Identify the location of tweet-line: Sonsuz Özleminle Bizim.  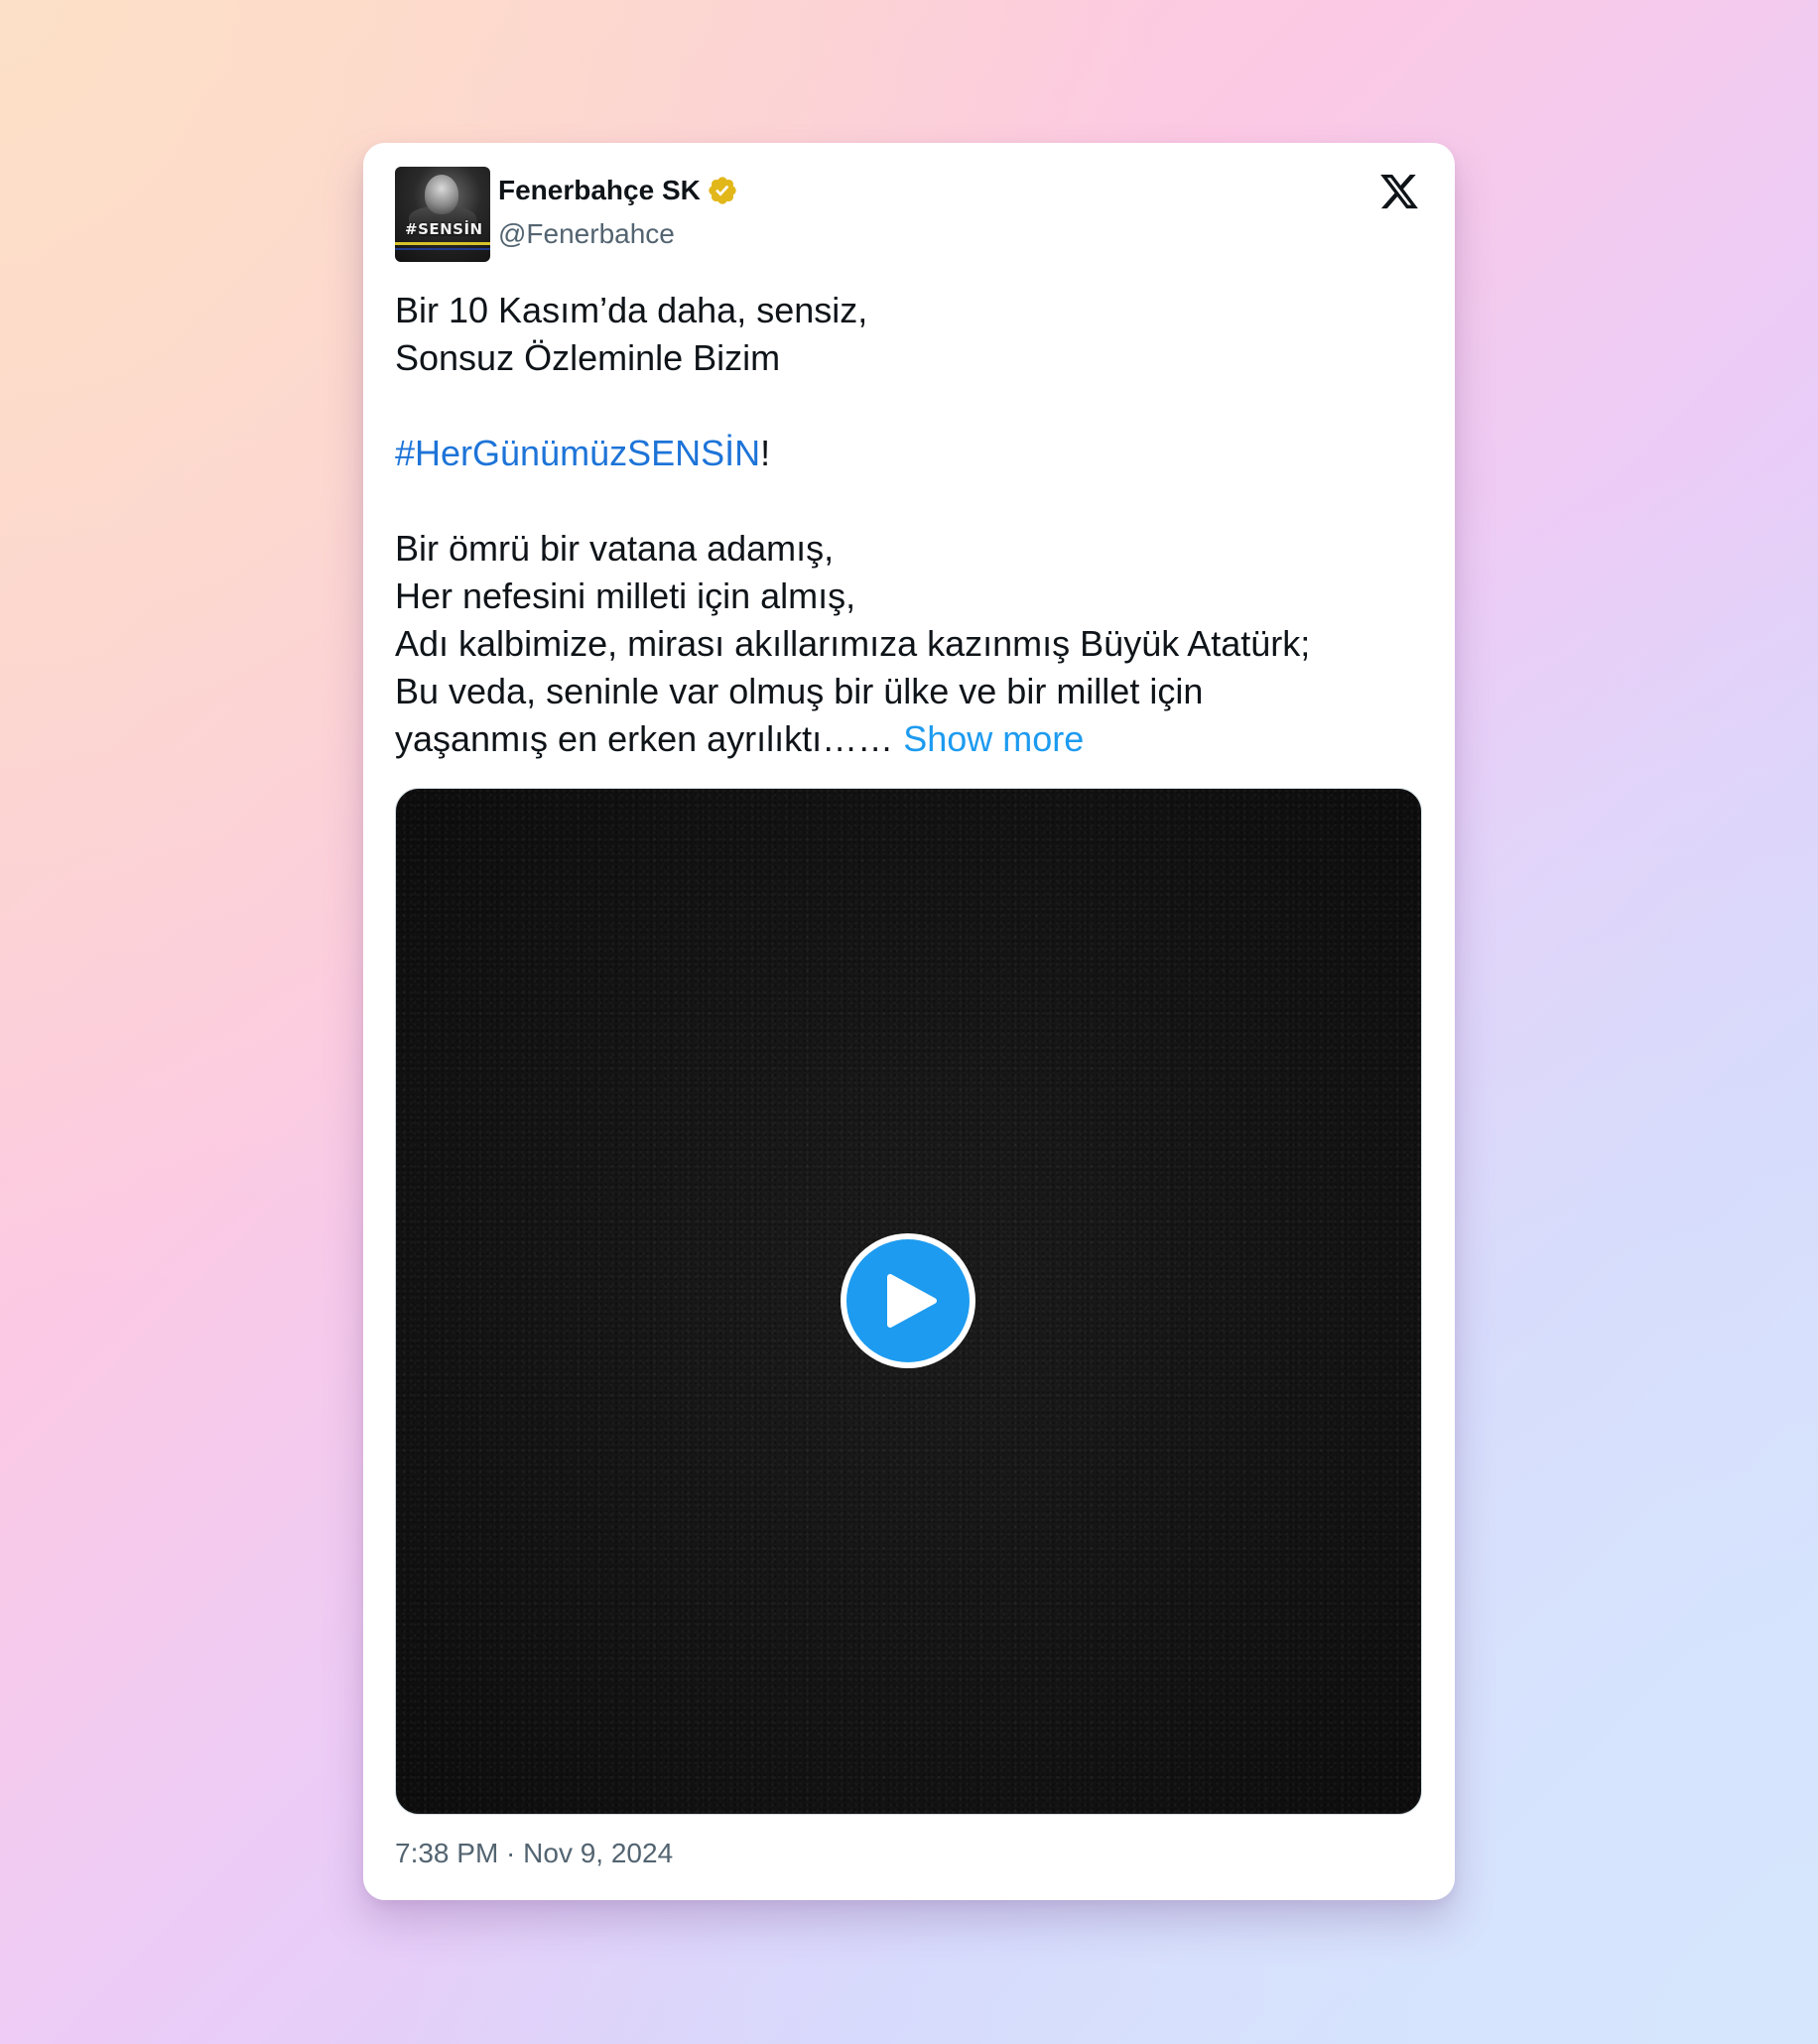
(588, 357).